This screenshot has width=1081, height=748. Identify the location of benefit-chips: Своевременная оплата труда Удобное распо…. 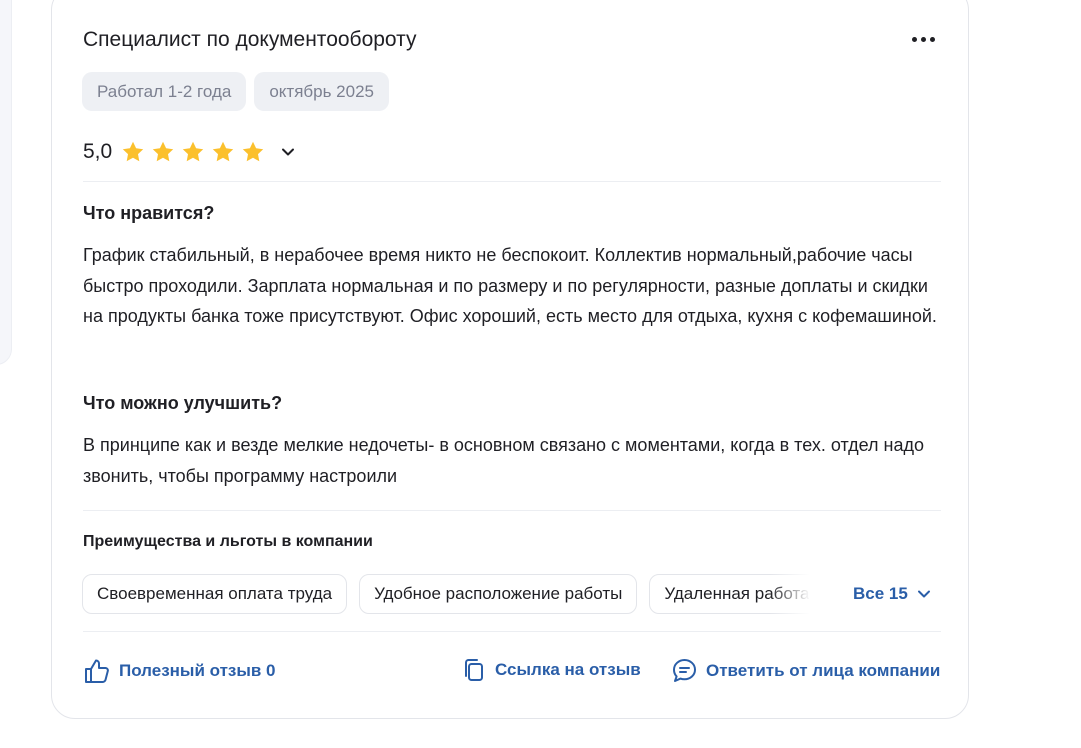
(445, 594).